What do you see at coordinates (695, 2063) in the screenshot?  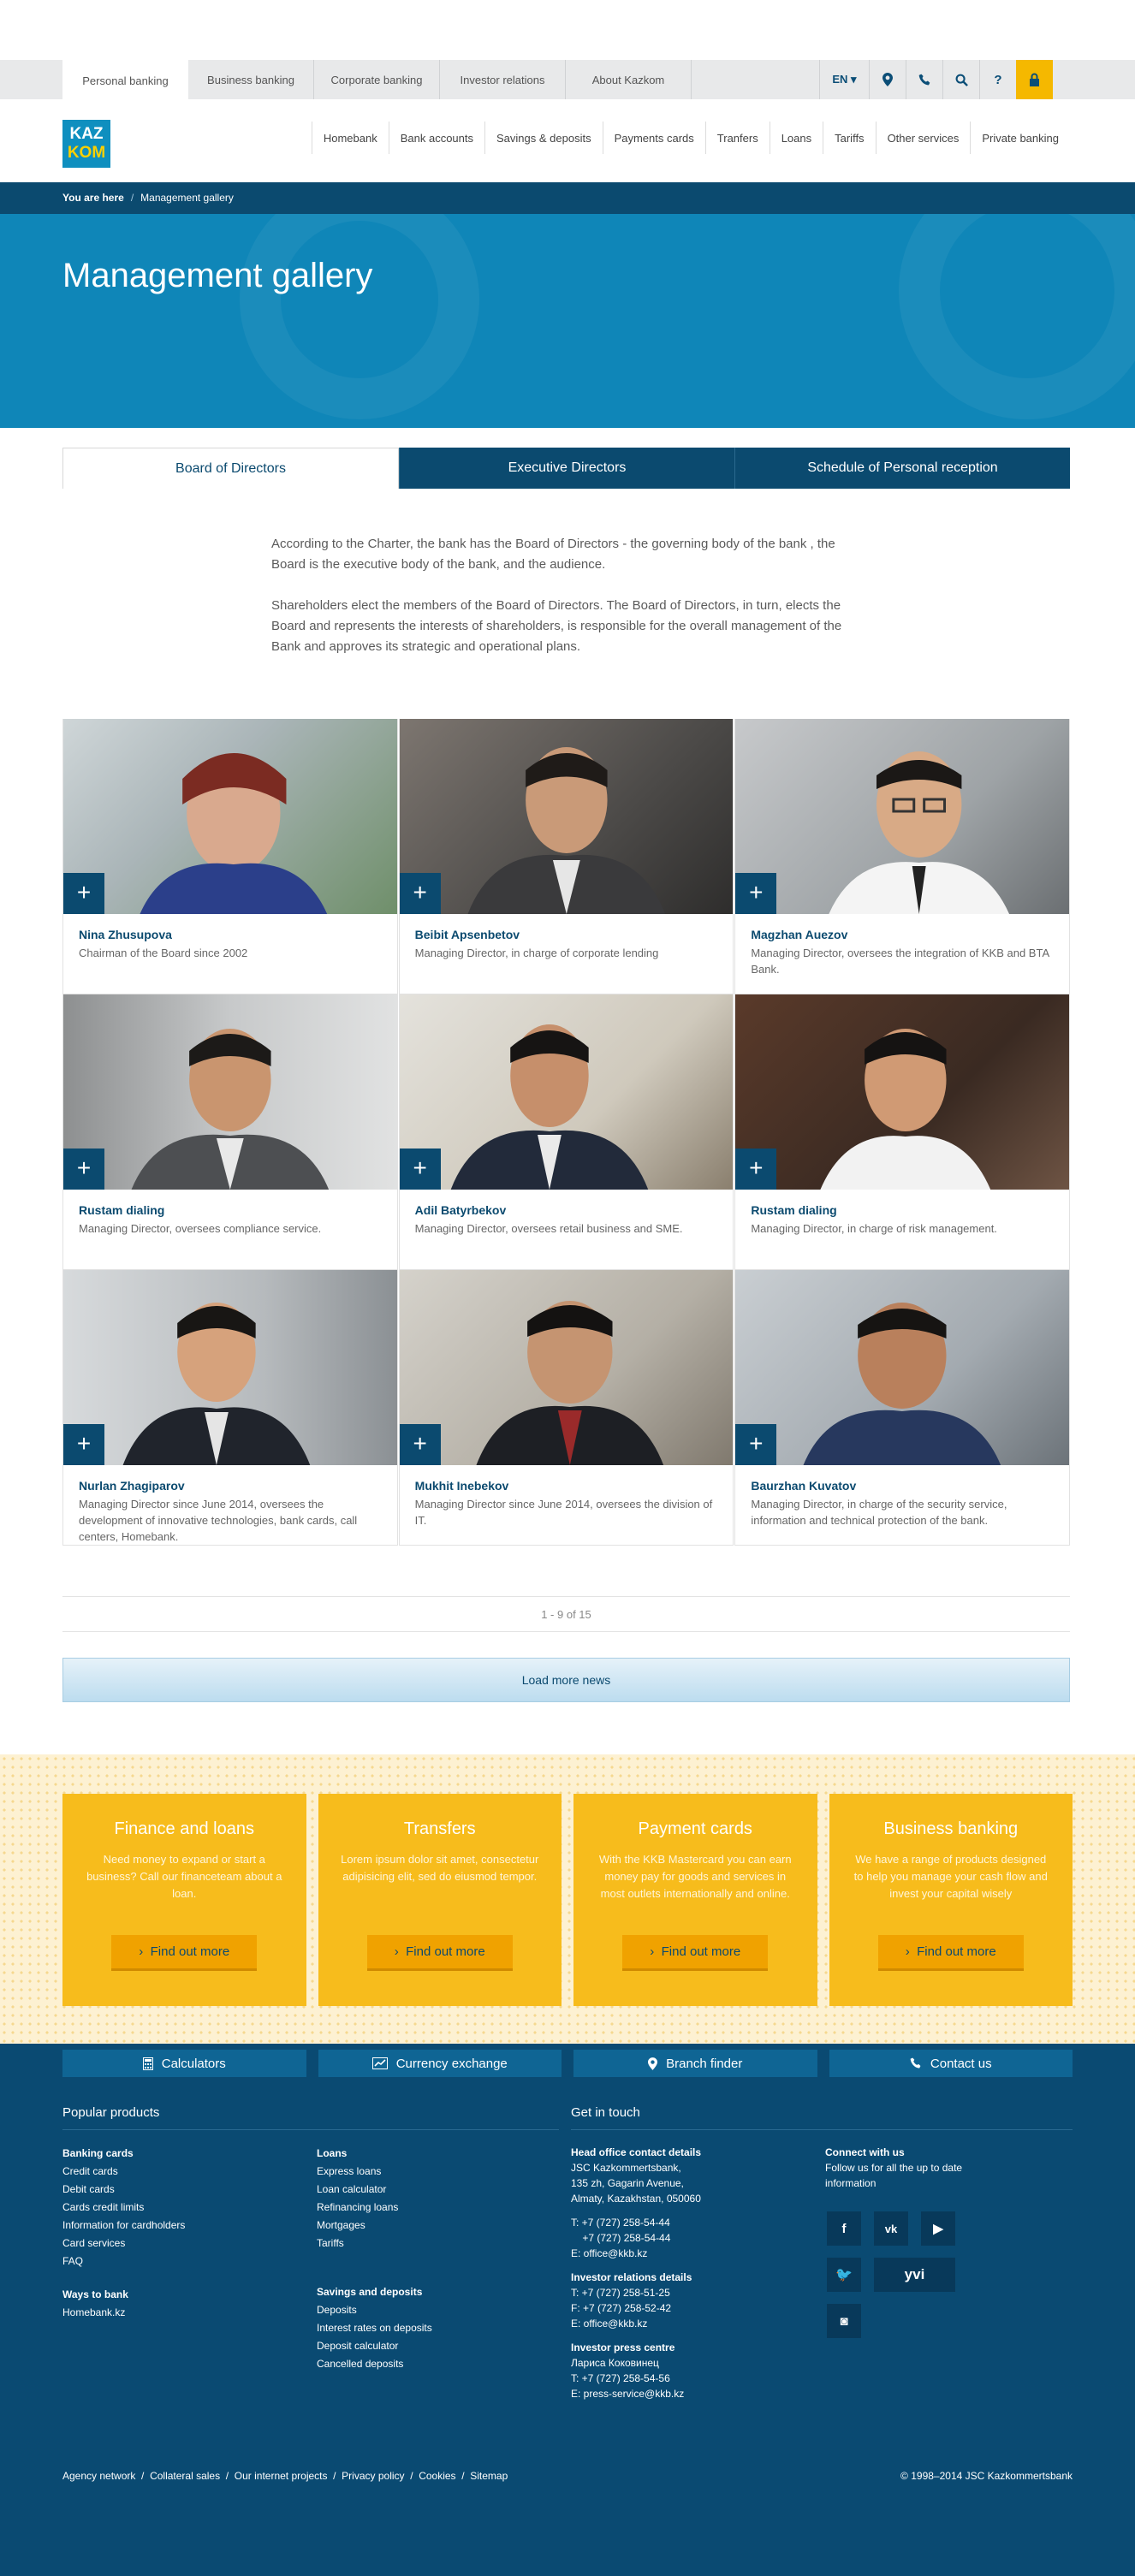 I see `branch-finder-button: Branch finder` at bounding box center [695, 2063].